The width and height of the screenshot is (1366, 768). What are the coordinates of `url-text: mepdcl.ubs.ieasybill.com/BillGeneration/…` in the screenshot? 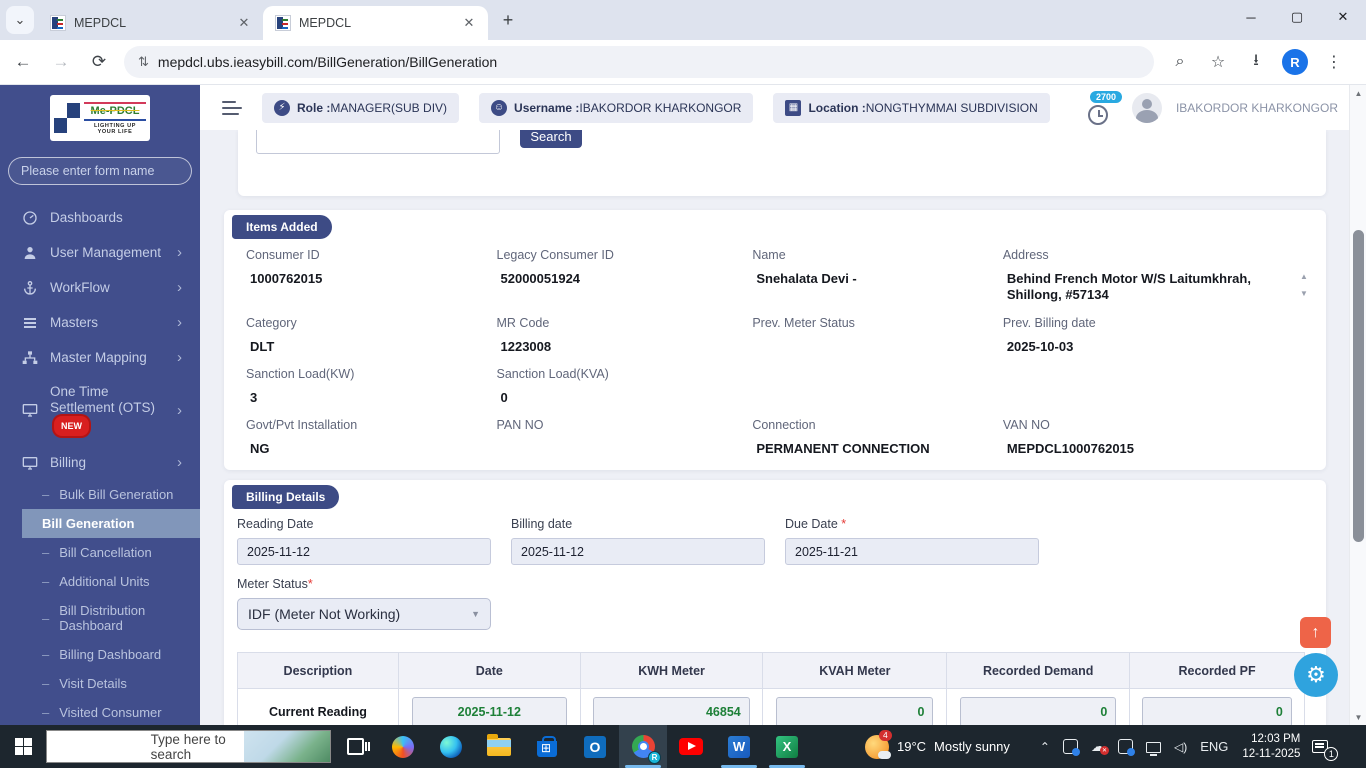 It's located at (327, 62).